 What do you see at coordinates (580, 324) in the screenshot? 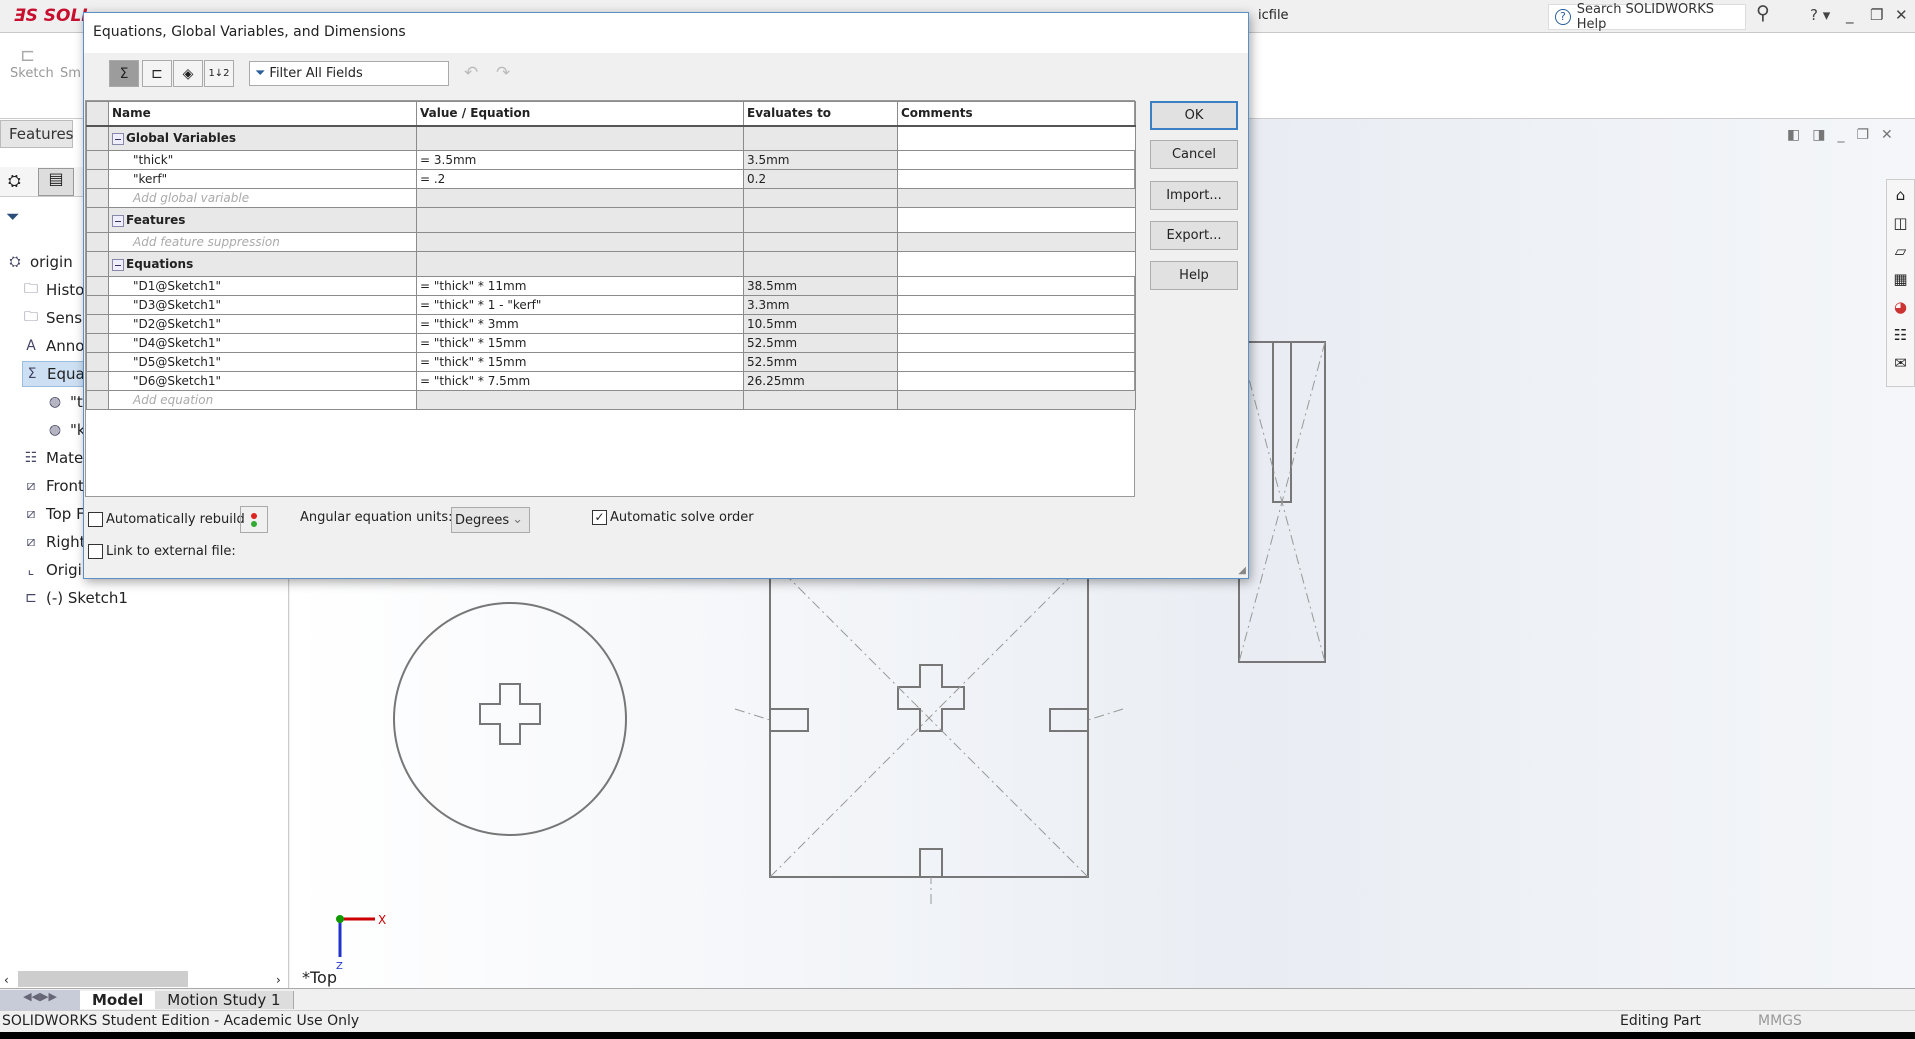
I see `value-cell: = "thick" * 3mm` at bounding box center [580, 324].